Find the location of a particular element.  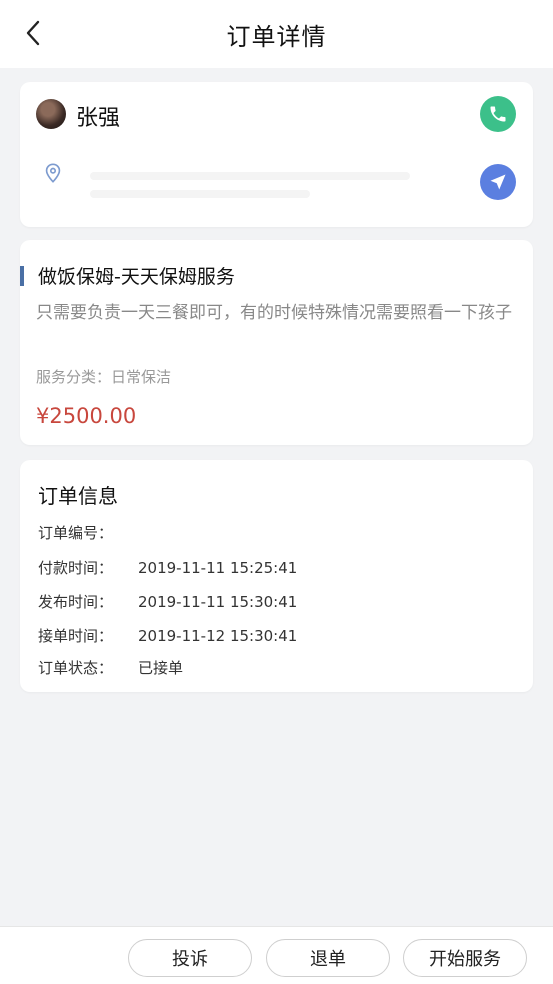

order-status-row: 订单状态： 已接单 is located at coordinates (110, 667).